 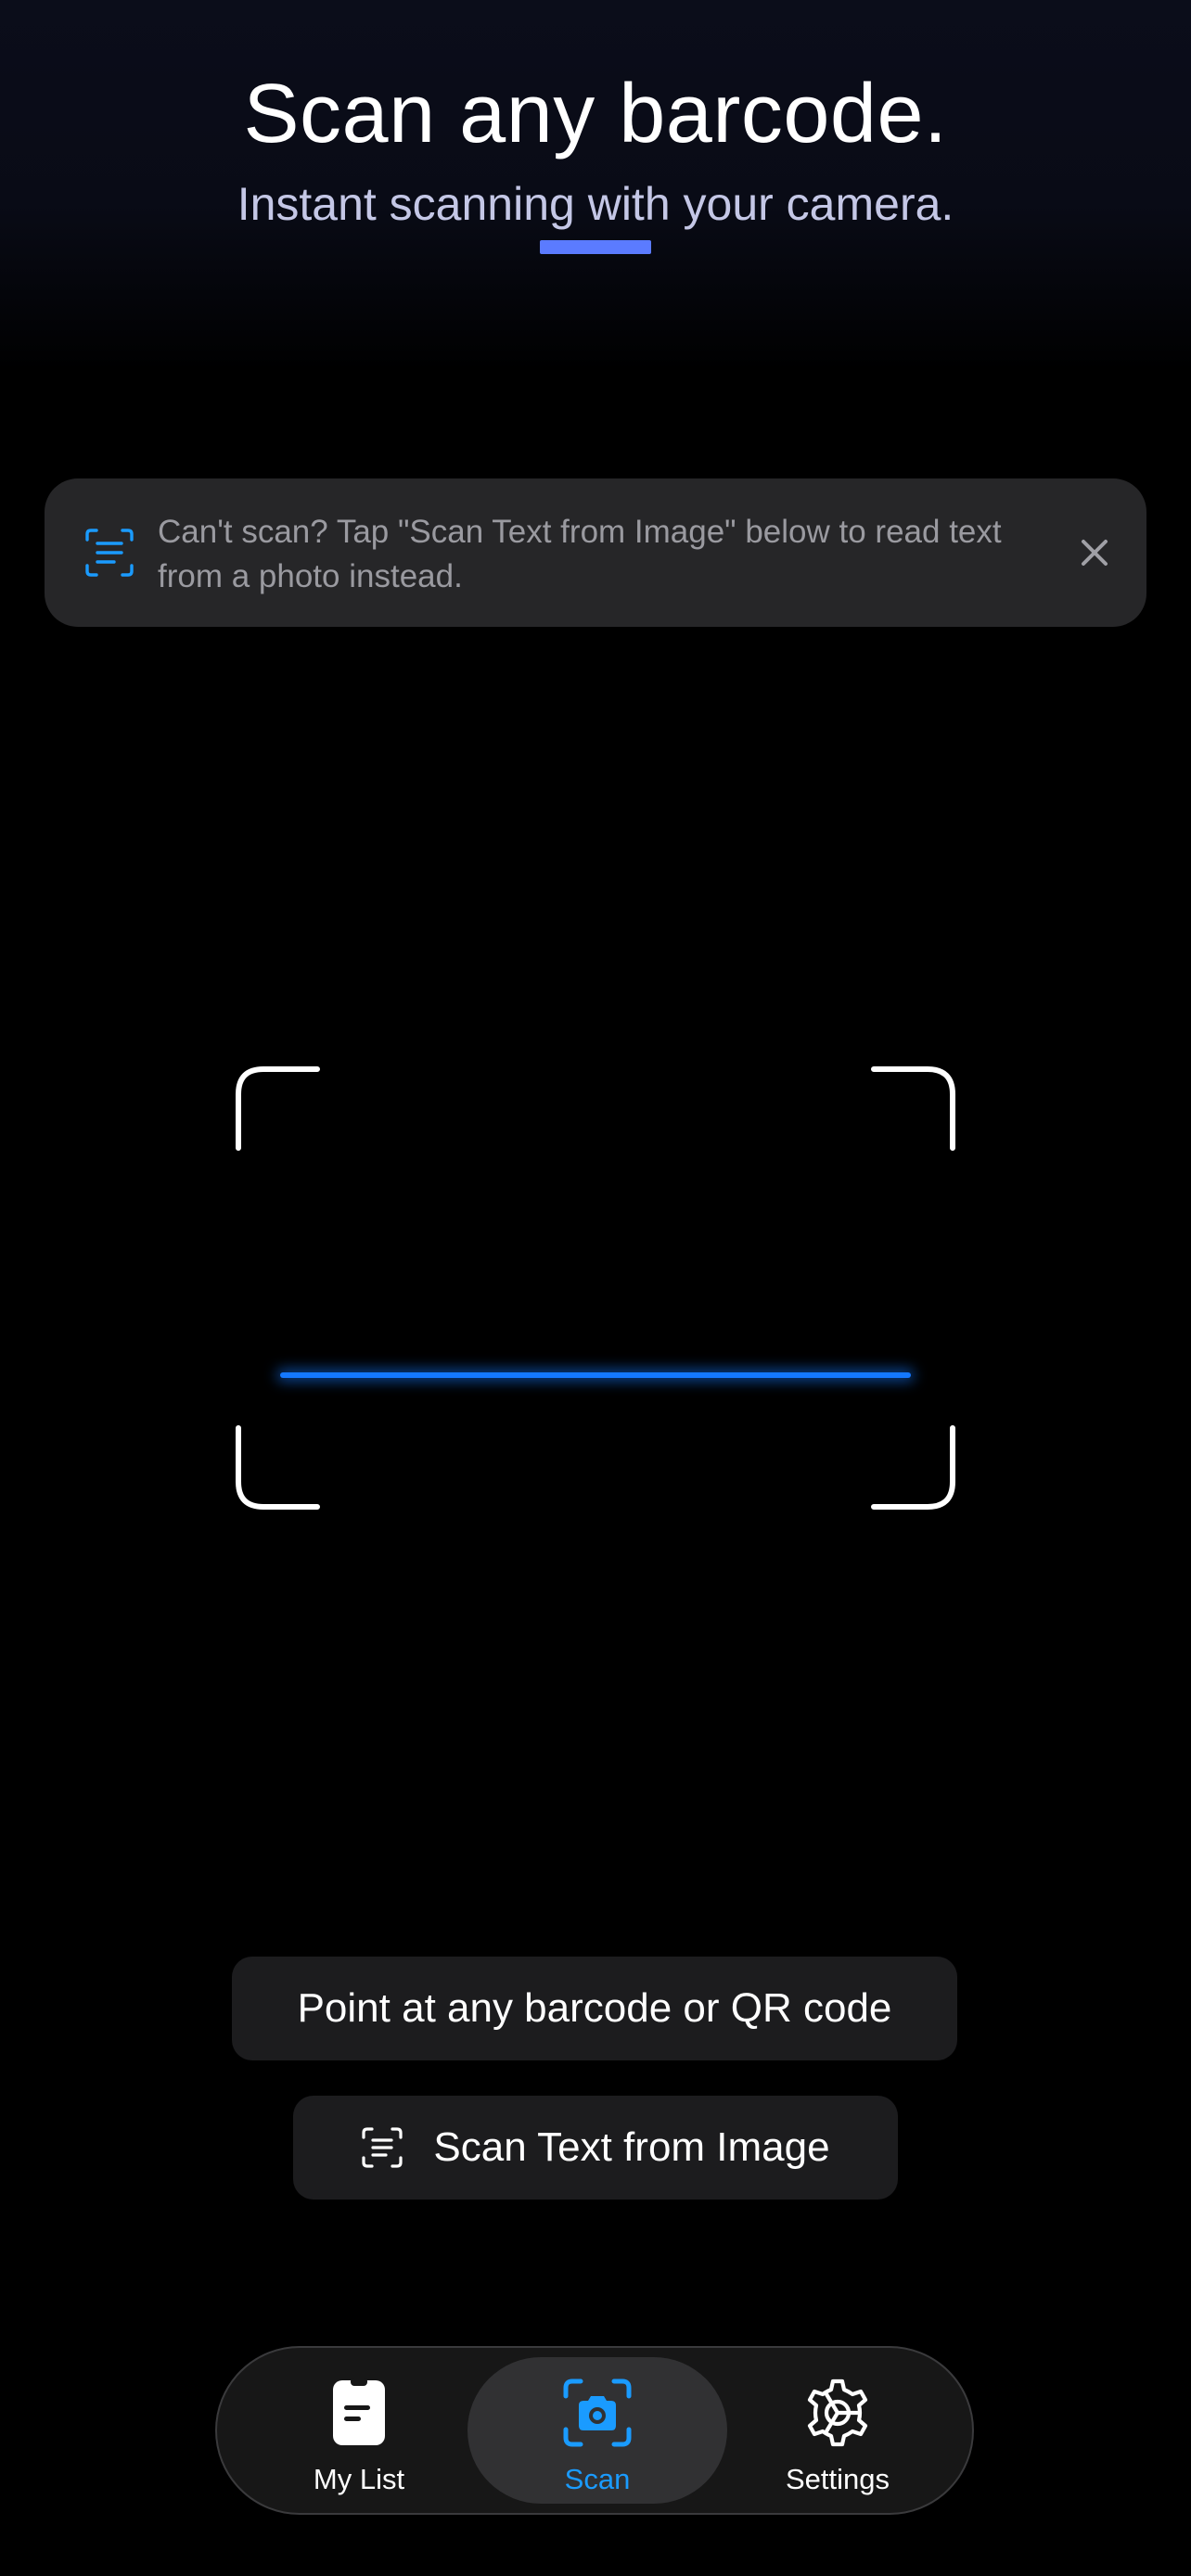 What do you see at coordinates (837, 2413) in the screenshot?
I see `gear-icon` at bounding box center [837, 2413].